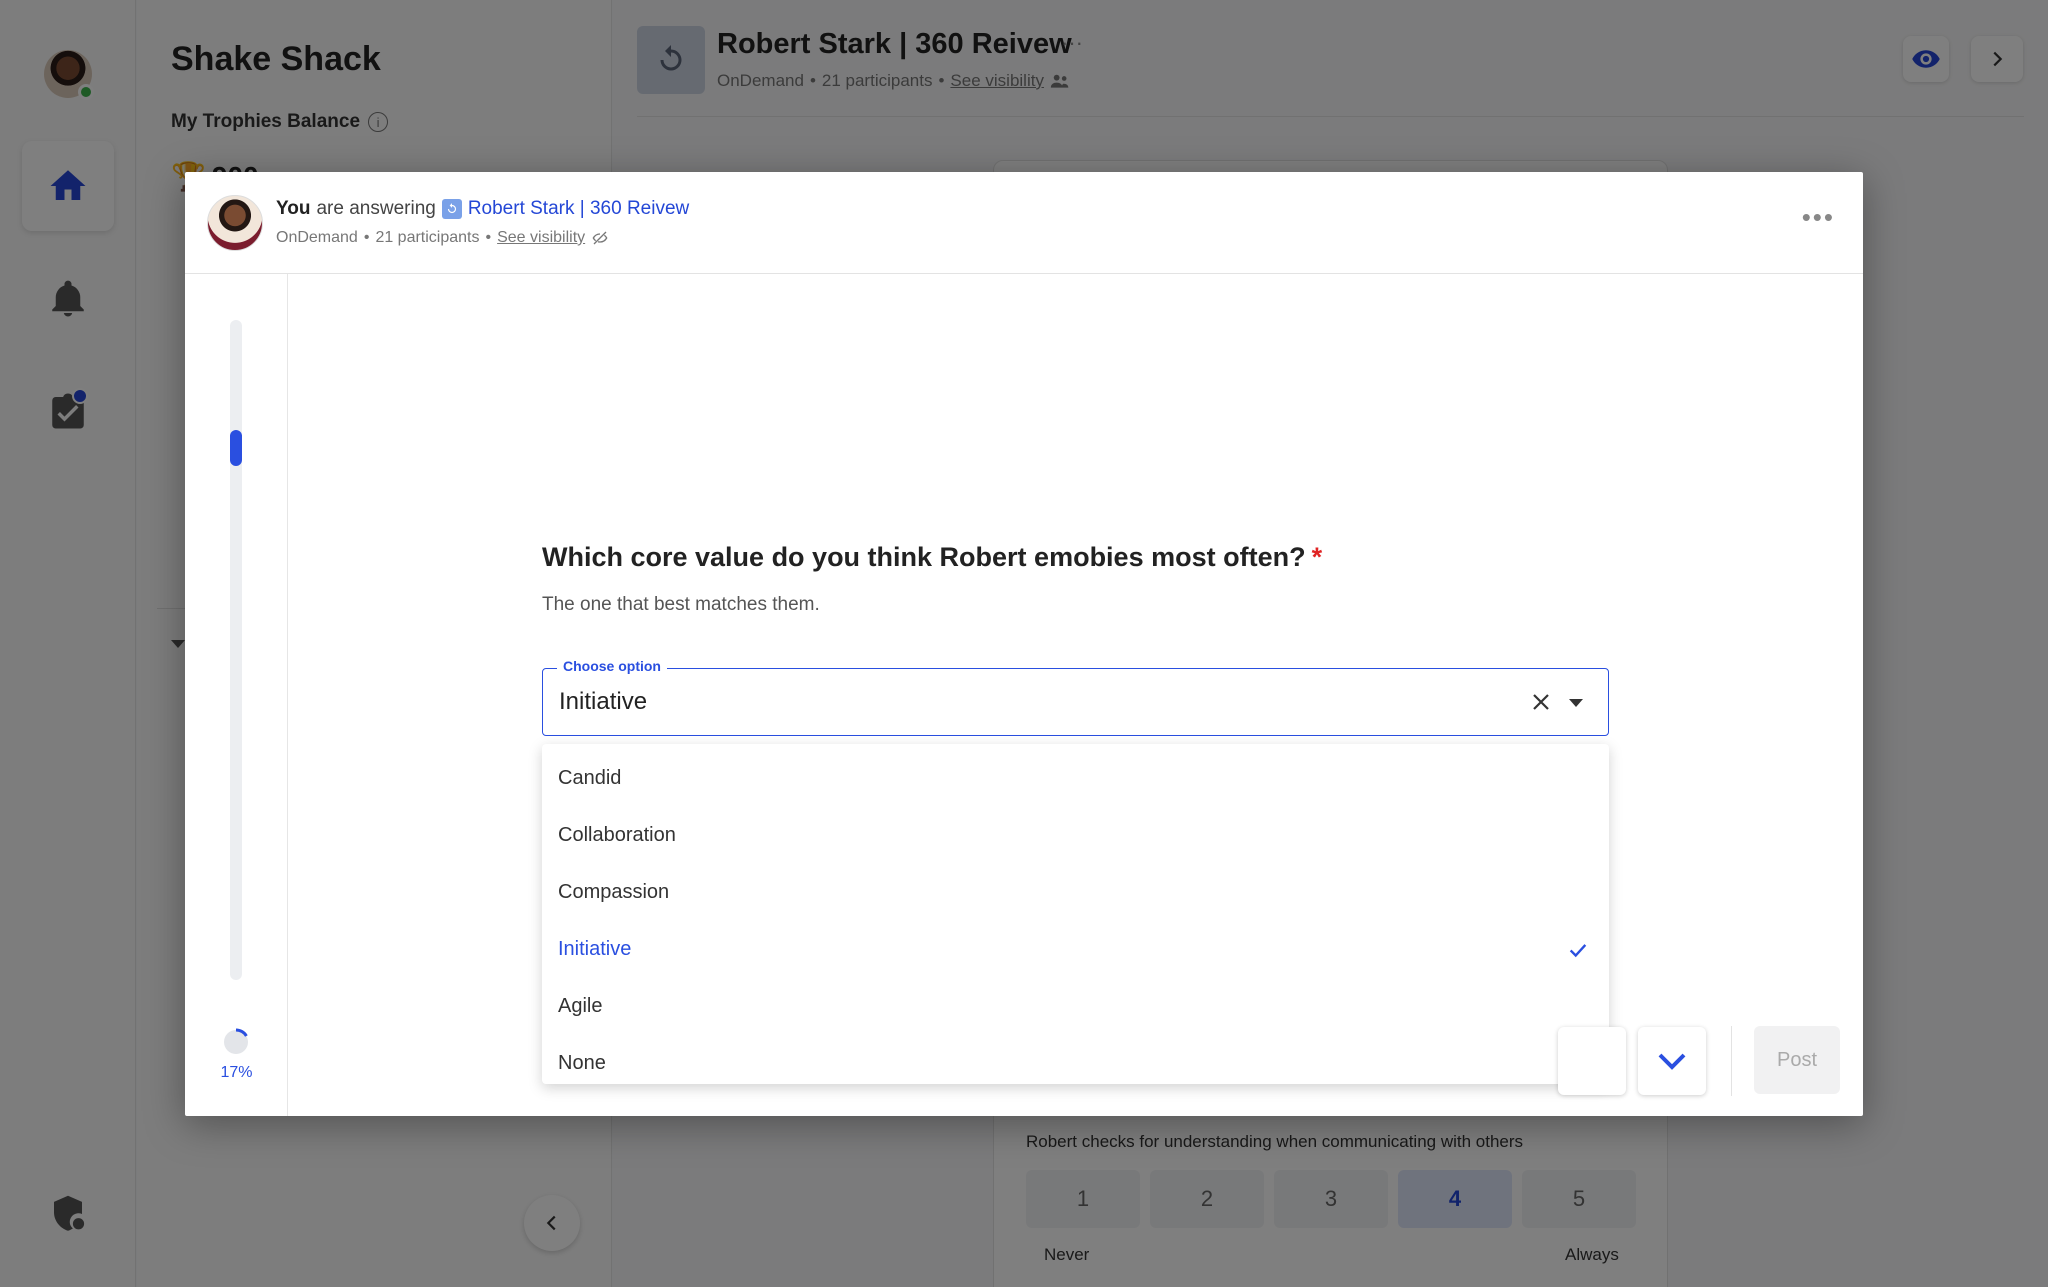 Image resolution: width=2048 pixels, height=1287 pixels. What do you see at coordinates (236, 1041) in the screenshot?
I see `progress-ring-icon` at bounding box center [236, 1041].